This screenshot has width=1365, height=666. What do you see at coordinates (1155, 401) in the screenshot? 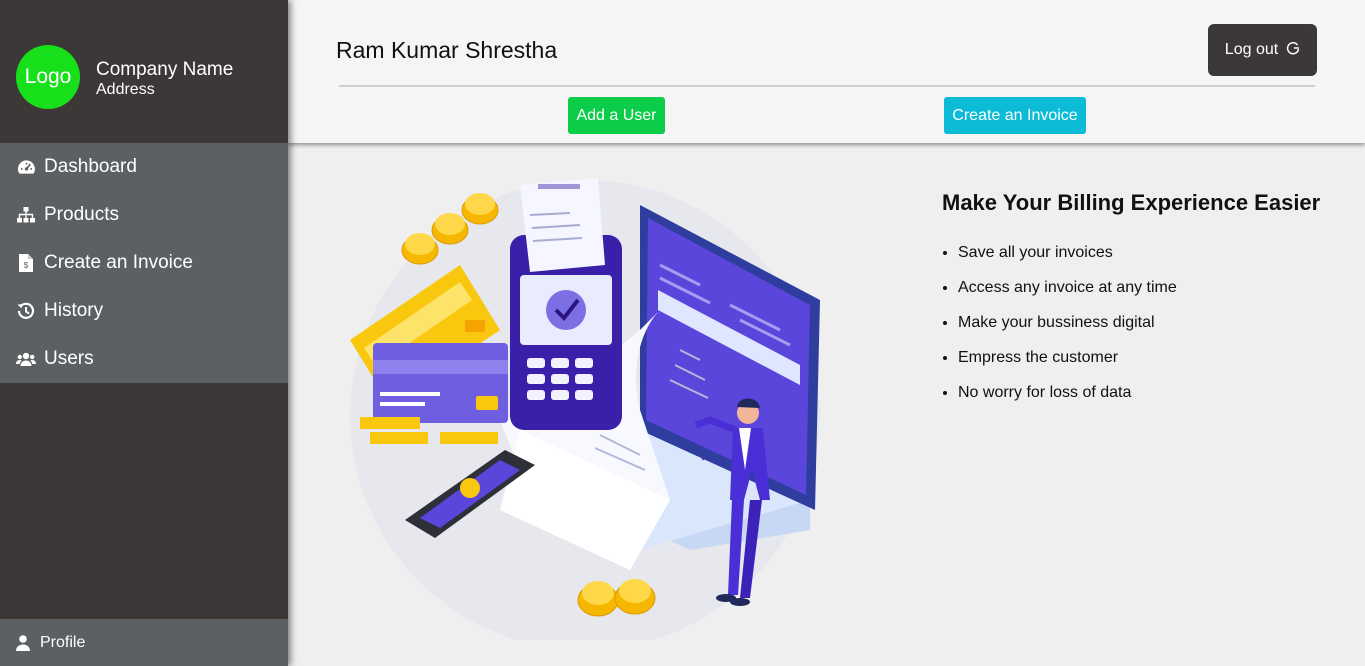
I see `list-item: No worry for loss of data` at bounding box center [1155, 401].